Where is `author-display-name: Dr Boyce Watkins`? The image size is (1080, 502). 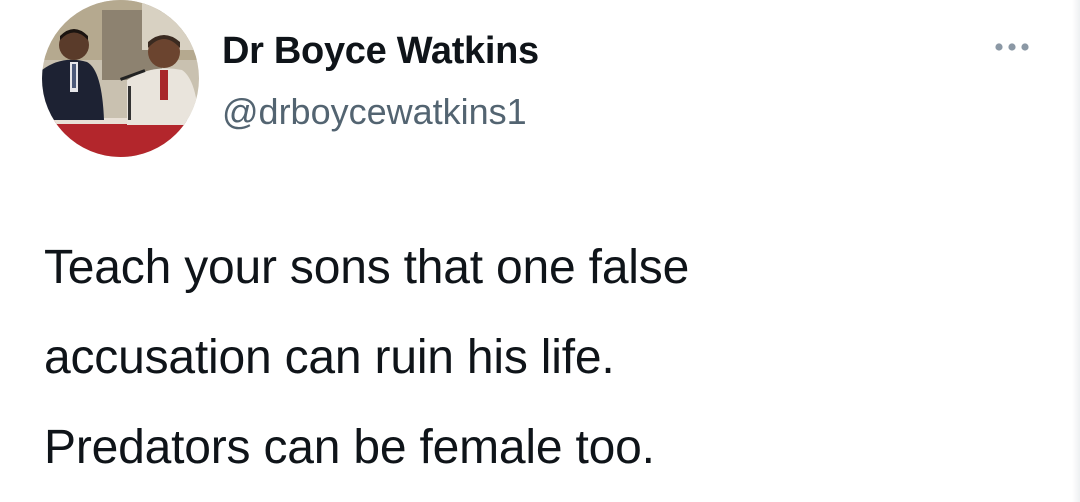 author-display-name: Dr Boyce Watkins is located at coordinates (380, 51).